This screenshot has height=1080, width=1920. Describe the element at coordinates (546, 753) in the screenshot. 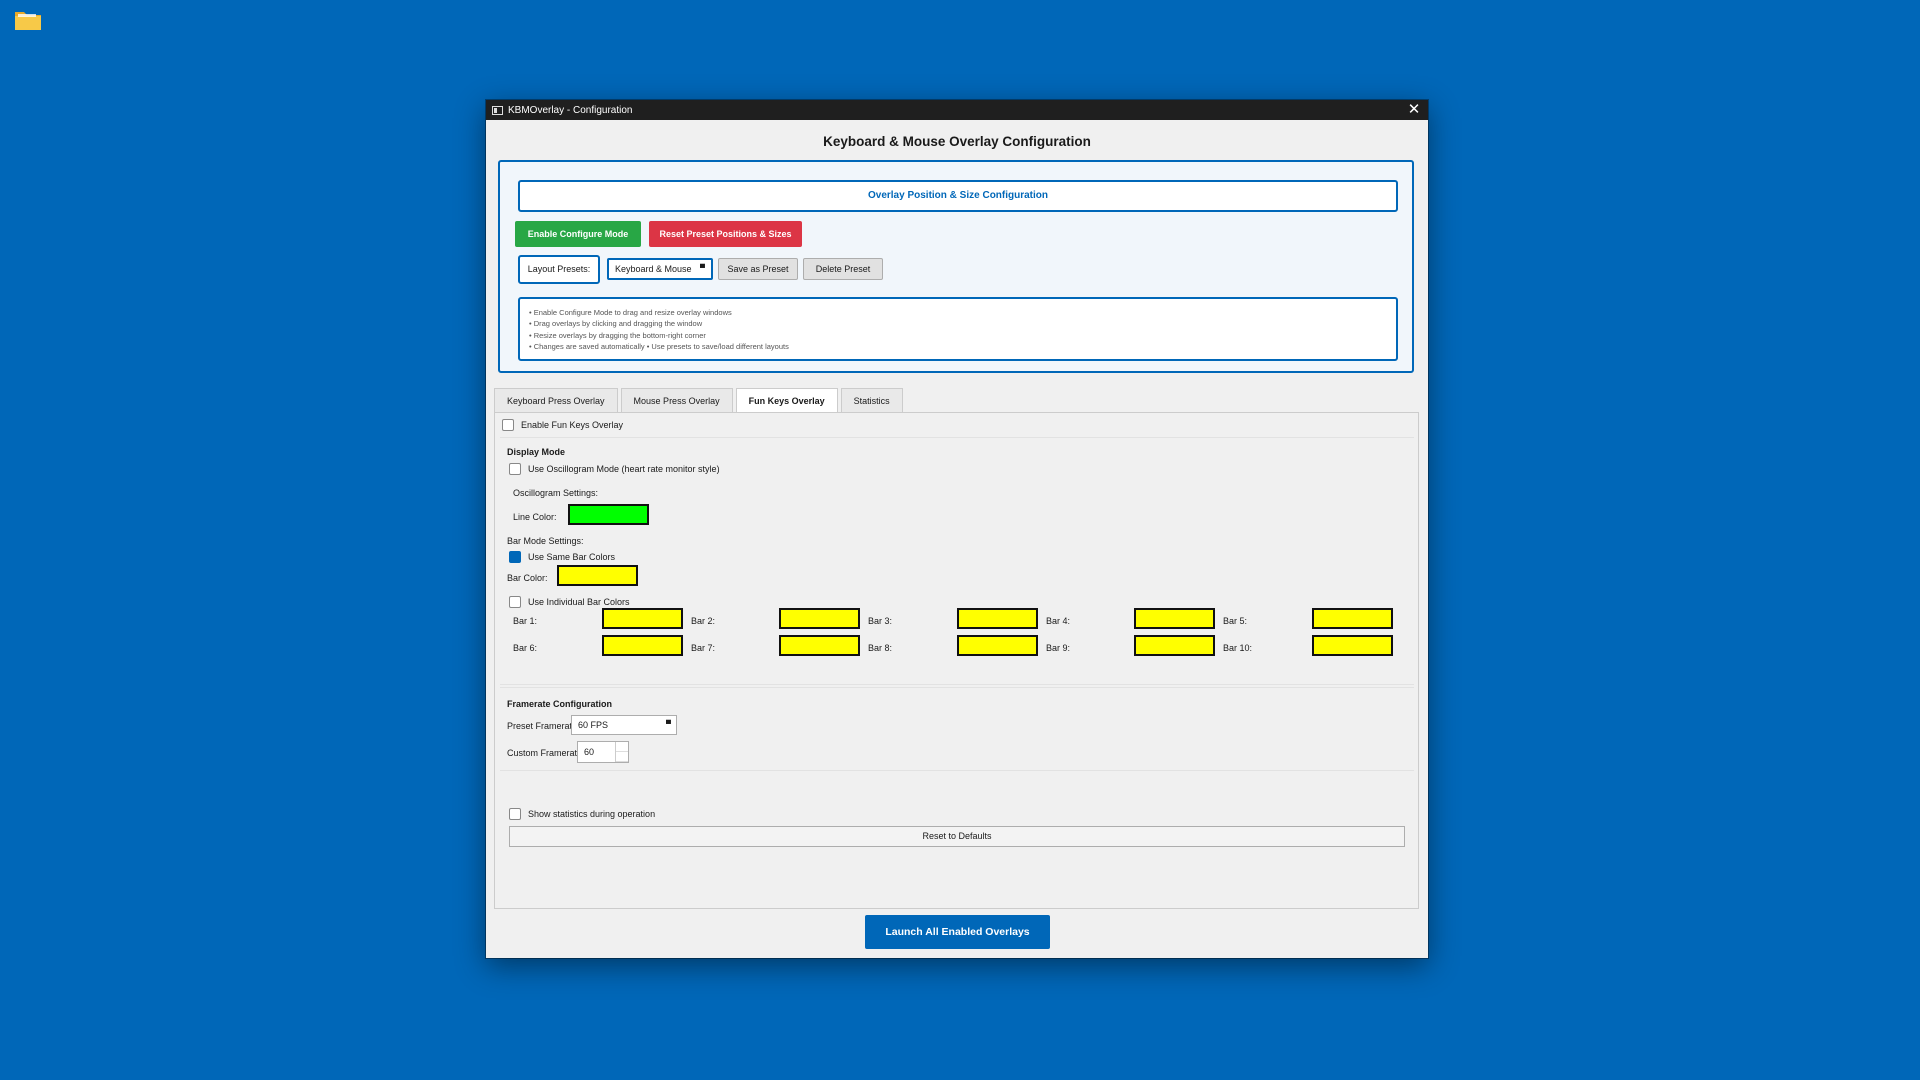

I see `custom-framerate-label: Custom Framerate:` at that location.